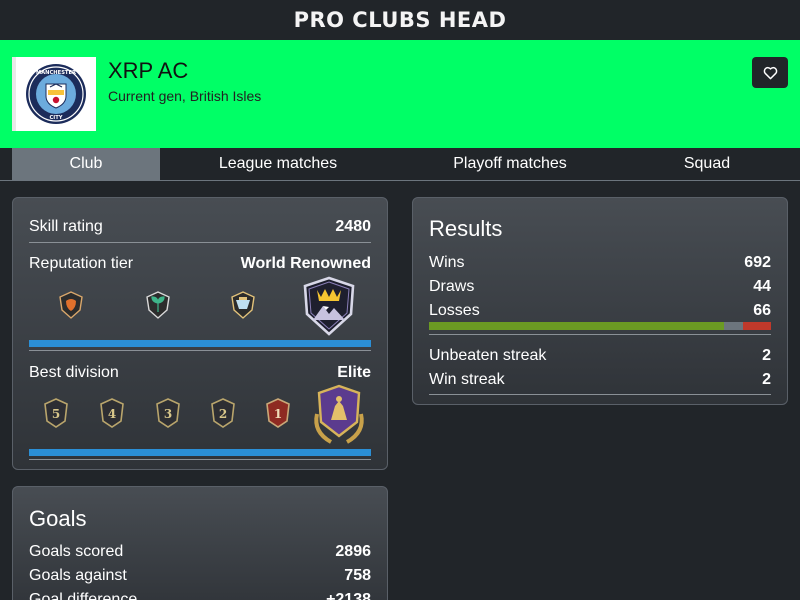 This screenshot has height=600, width=800. I want to click on division-3-badge-icon: 3, so click(168, 413).